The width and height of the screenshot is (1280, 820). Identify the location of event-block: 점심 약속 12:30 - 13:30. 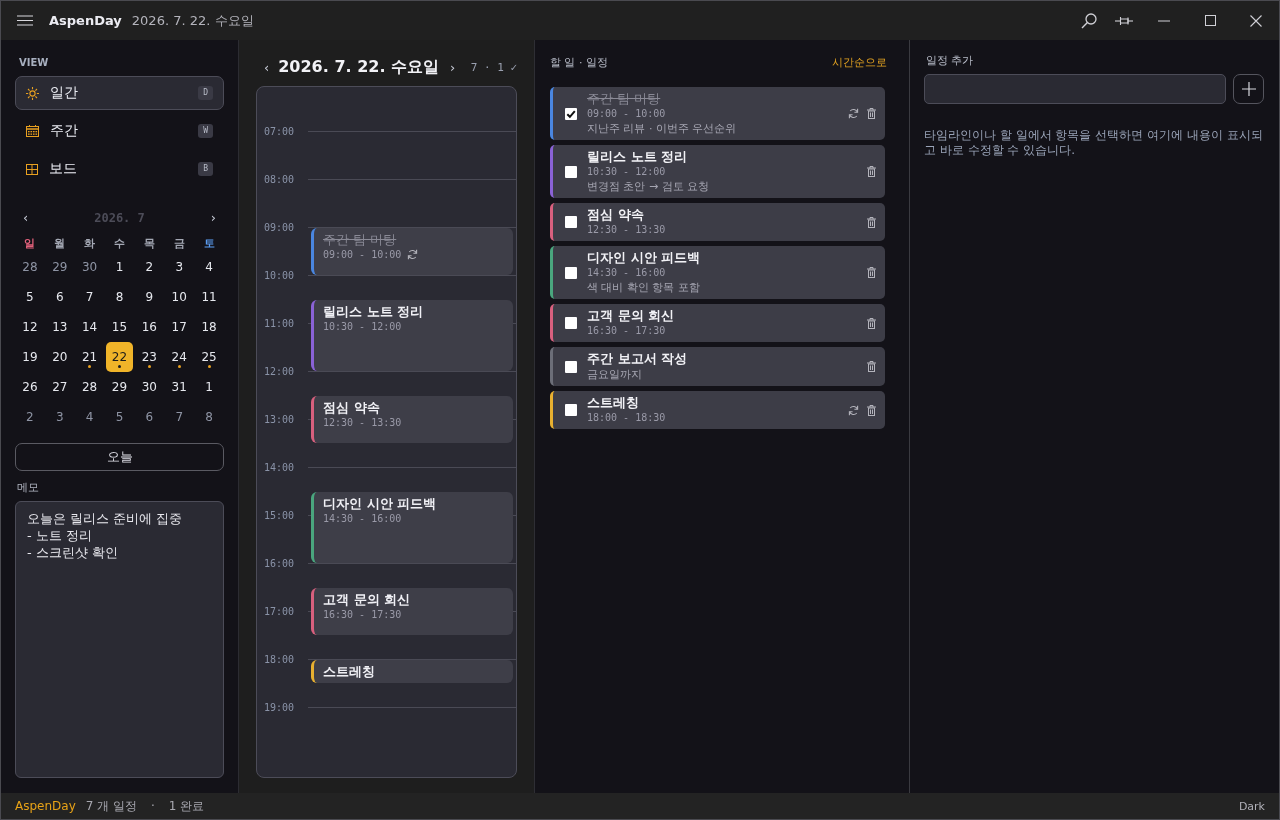
(412, 419).